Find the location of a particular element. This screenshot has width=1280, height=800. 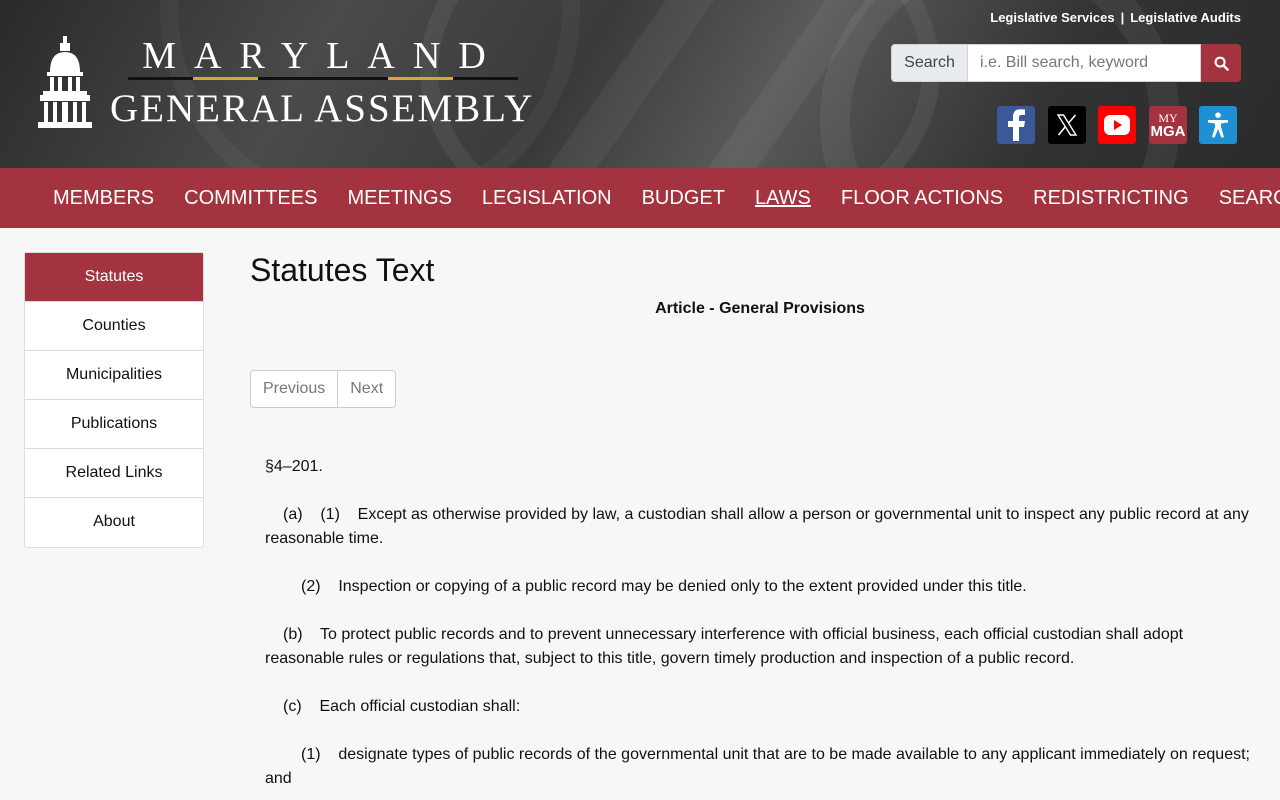

youtube-link is located at coordinates (1117, 125).